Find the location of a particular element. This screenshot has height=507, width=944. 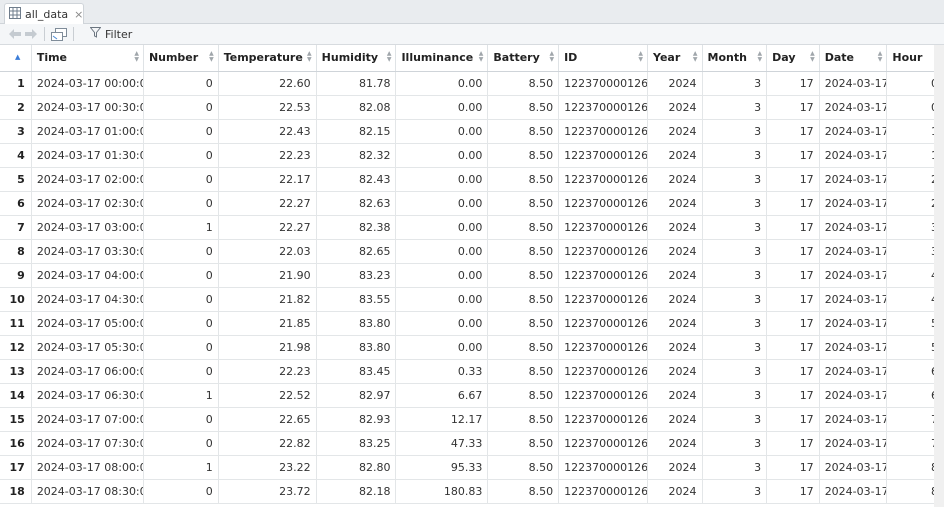

column-header-label: Battery is located at coordinates (516, 58).